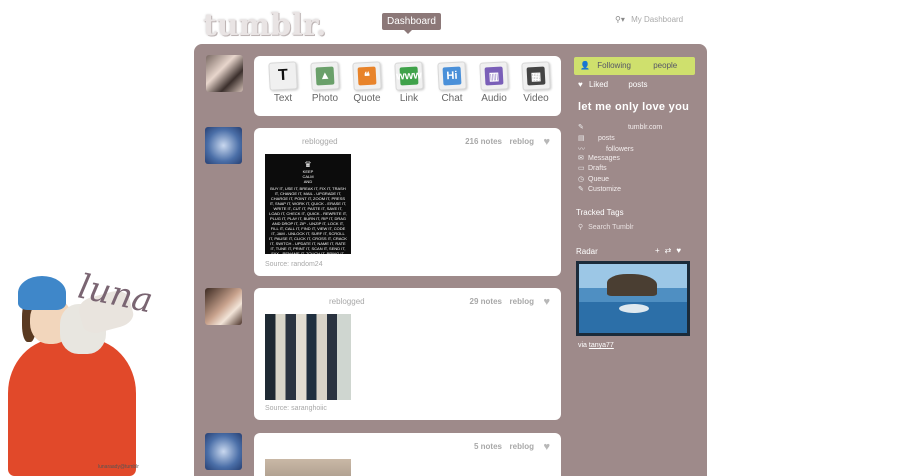 This screenshot has width=900, height=476. What do you see at coordinates (581, 158) in the screenshot?
I see `messages-icon: ✉` at bounding box center [581, 158].